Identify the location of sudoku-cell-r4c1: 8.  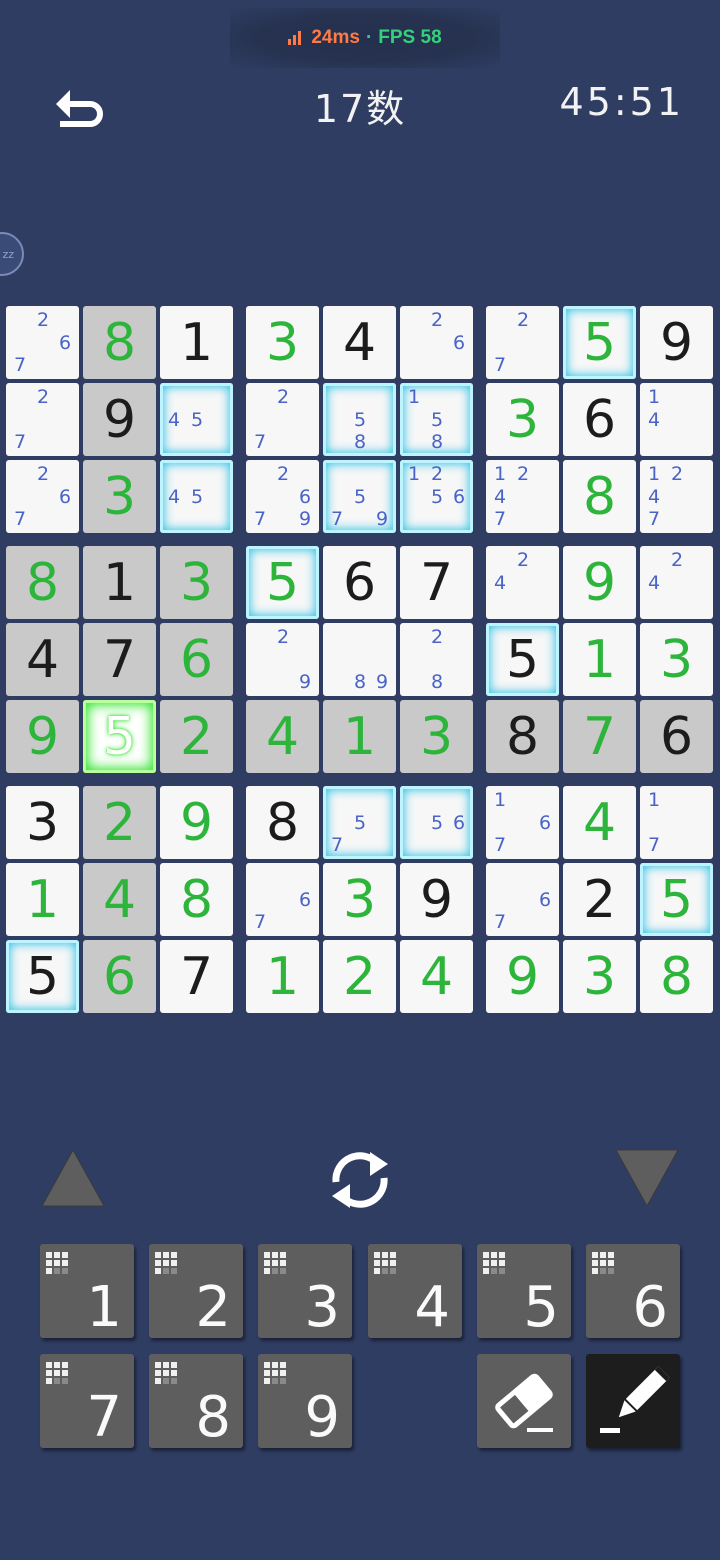
(42, 582).